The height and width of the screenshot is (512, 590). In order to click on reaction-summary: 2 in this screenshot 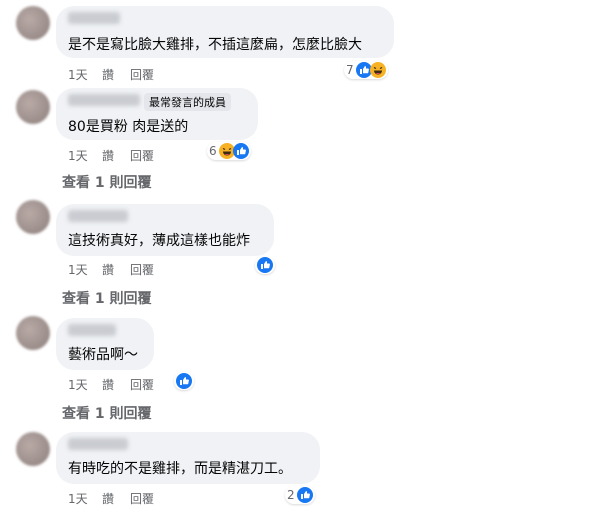, I will do `click(300, 495)`.